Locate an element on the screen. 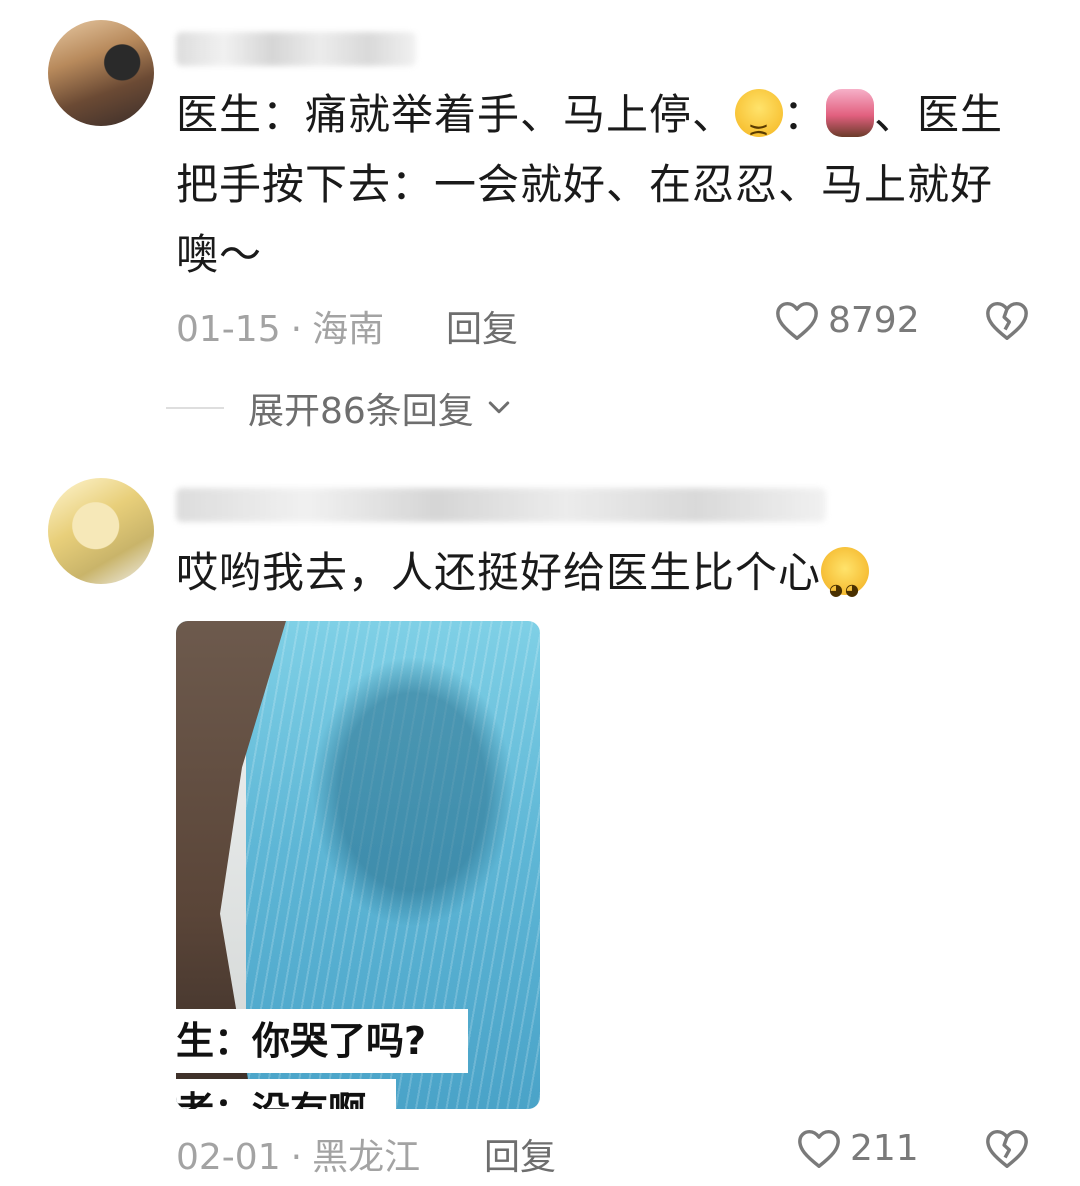 This screenshot has width=1080, height=1186. person-raising-hand-emoji-icon is located at coordinates (850, 113).